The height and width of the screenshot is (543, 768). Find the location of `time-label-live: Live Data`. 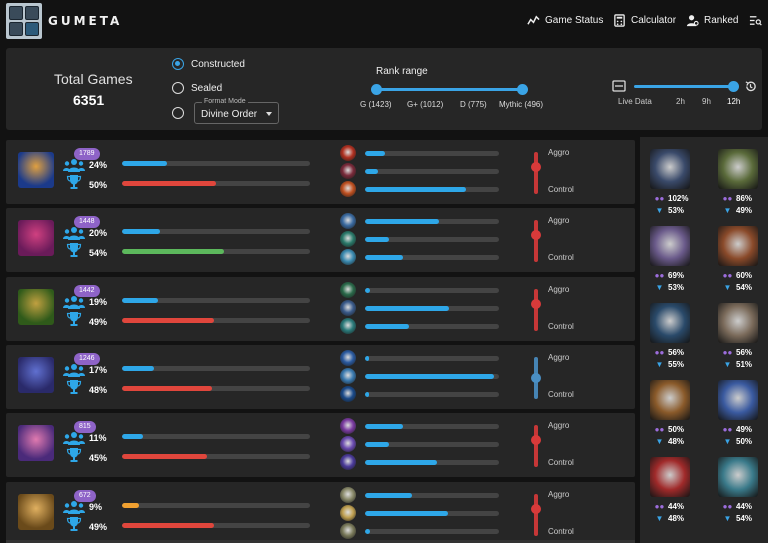

time-label-live: Live Data is located at coordinates (635, 101).